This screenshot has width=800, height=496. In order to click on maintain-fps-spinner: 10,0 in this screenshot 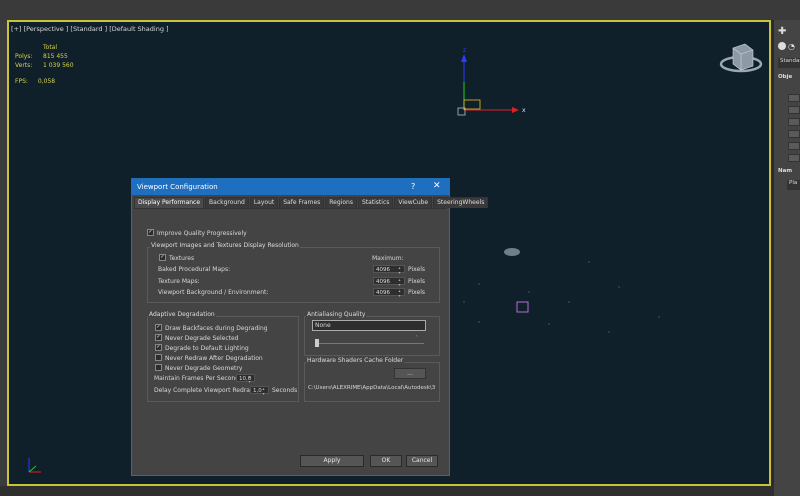, I will do `click(245, 379)`.